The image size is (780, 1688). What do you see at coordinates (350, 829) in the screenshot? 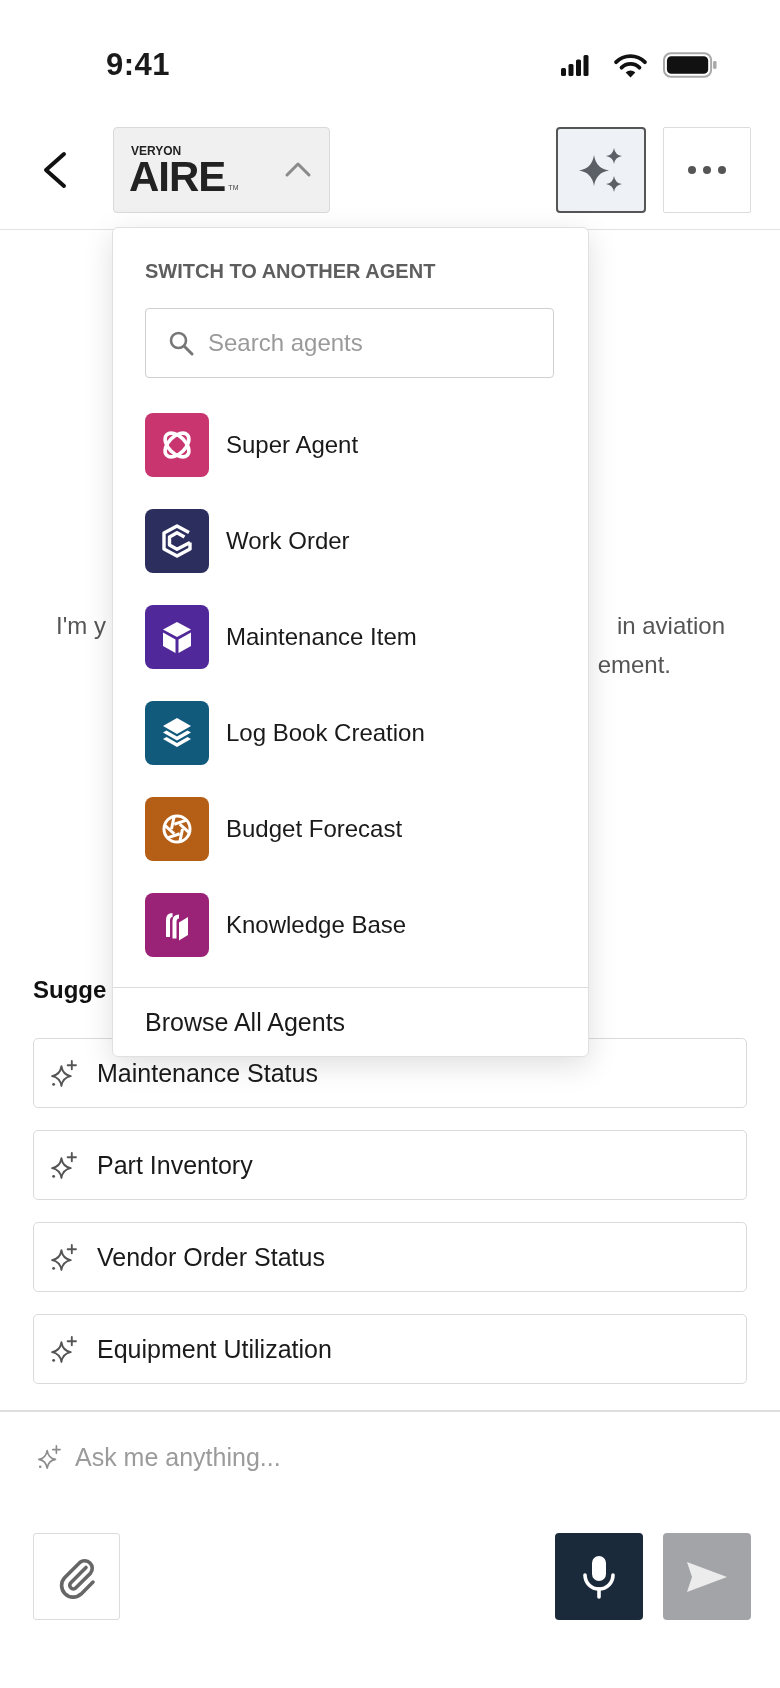
I see `agent-menu-item: Budget Forecast` at bounding box center [350, 829].